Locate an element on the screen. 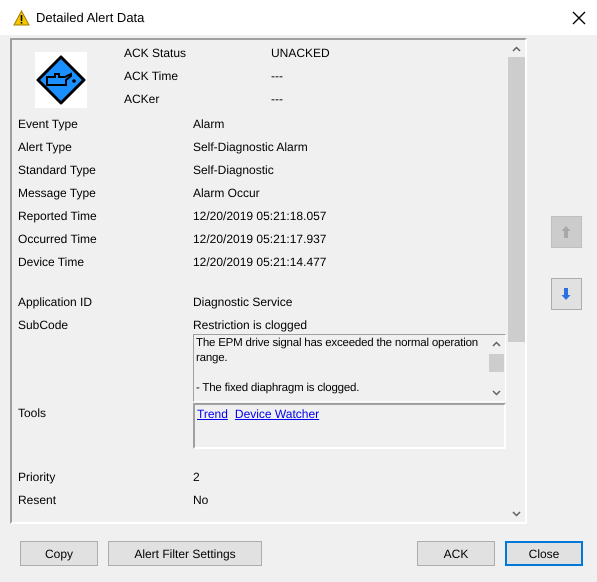 This screenshot has width=597, height=582. field-value: Self-Diagnostic Alarm is located at coordinates (251, 146).